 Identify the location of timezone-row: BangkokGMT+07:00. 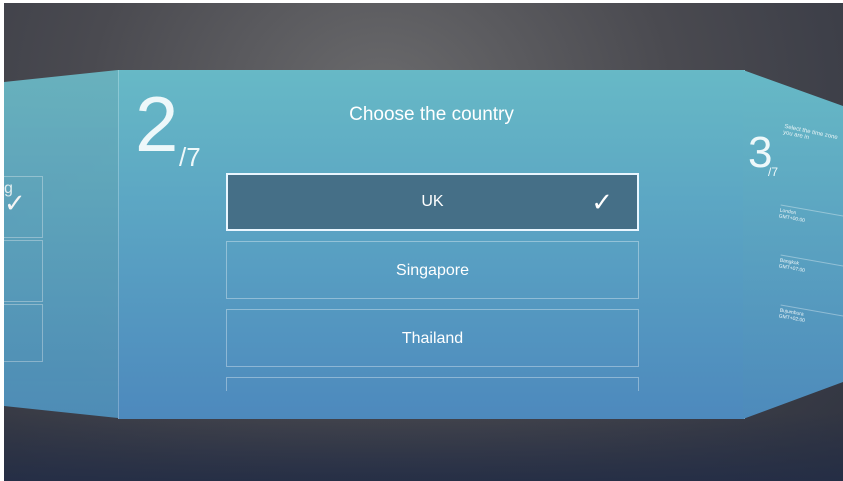
(810, 267).